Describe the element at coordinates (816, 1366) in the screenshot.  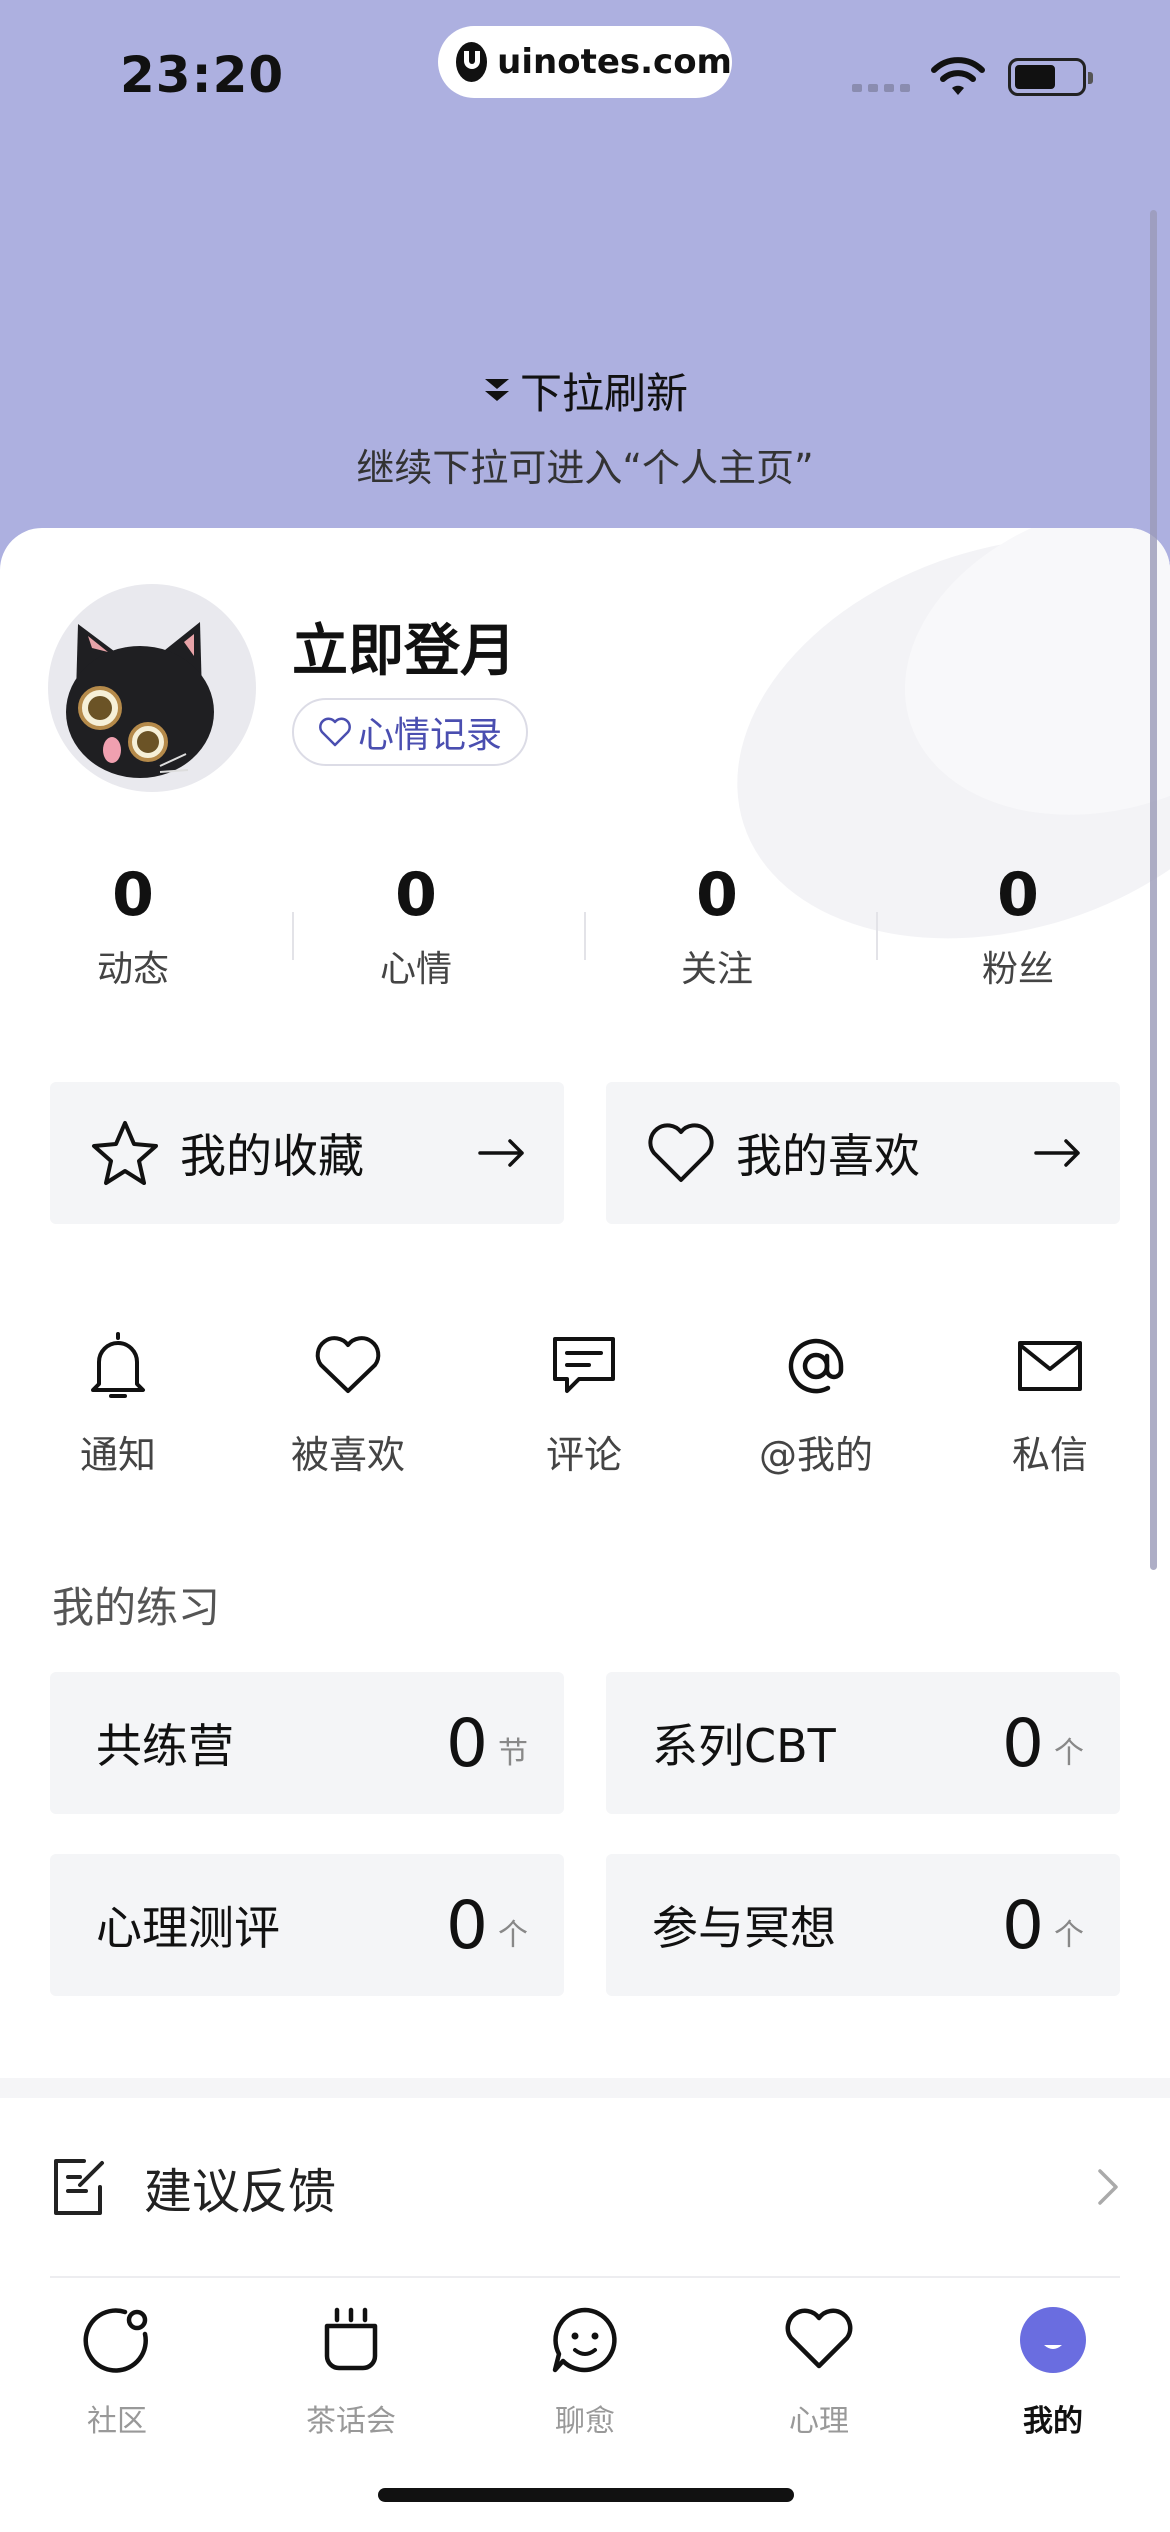
I see `at-icon` at that location.